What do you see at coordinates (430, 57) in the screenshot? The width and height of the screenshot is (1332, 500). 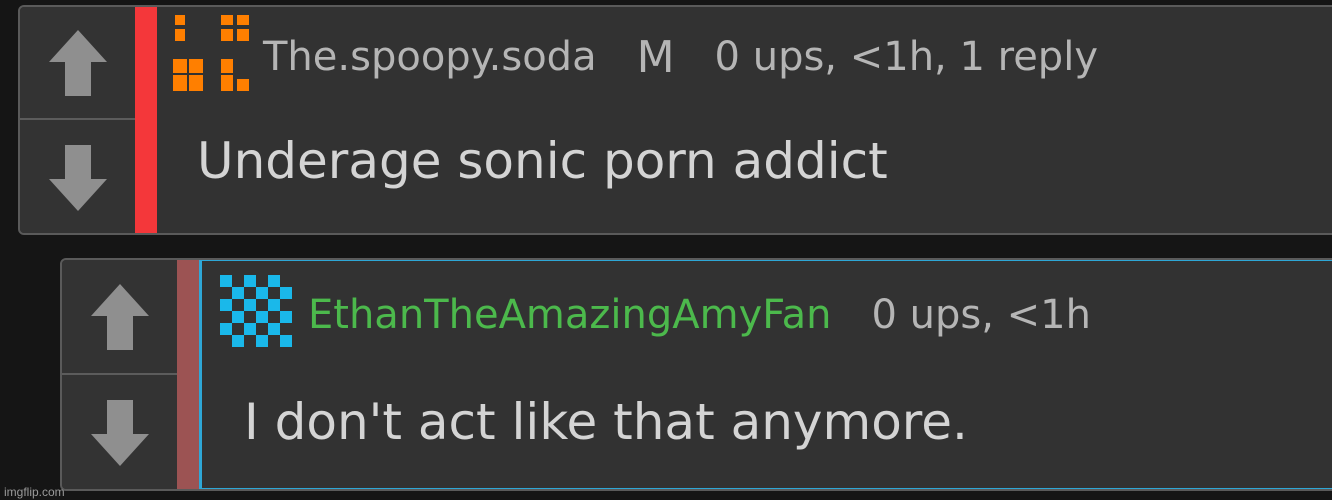 I see `username: The.spoopy.soda` at bounding box center [430, 57].